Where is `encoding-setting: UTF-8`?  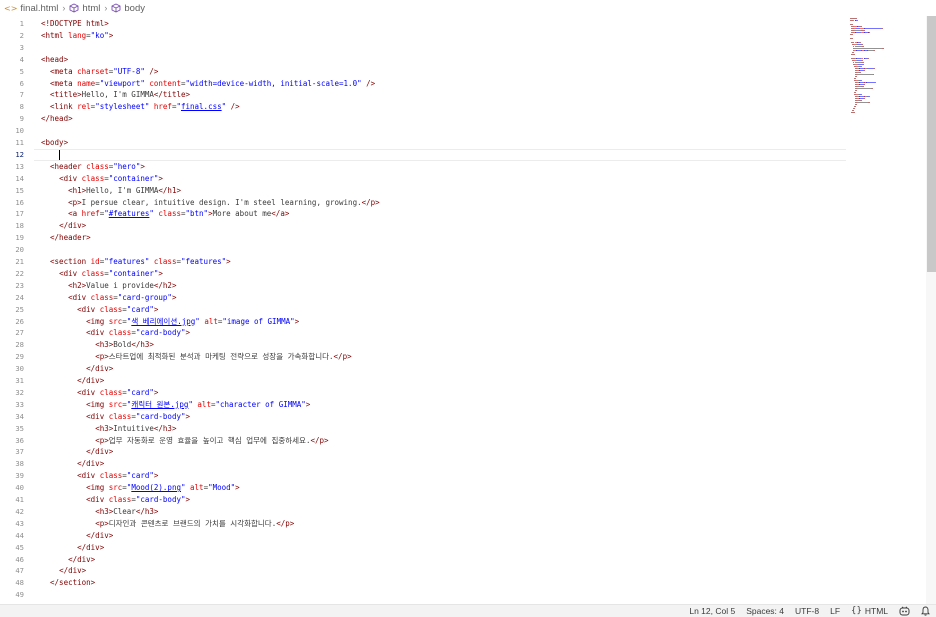
encoding-setting: UTF-8 is located at coordinates (807, 611).